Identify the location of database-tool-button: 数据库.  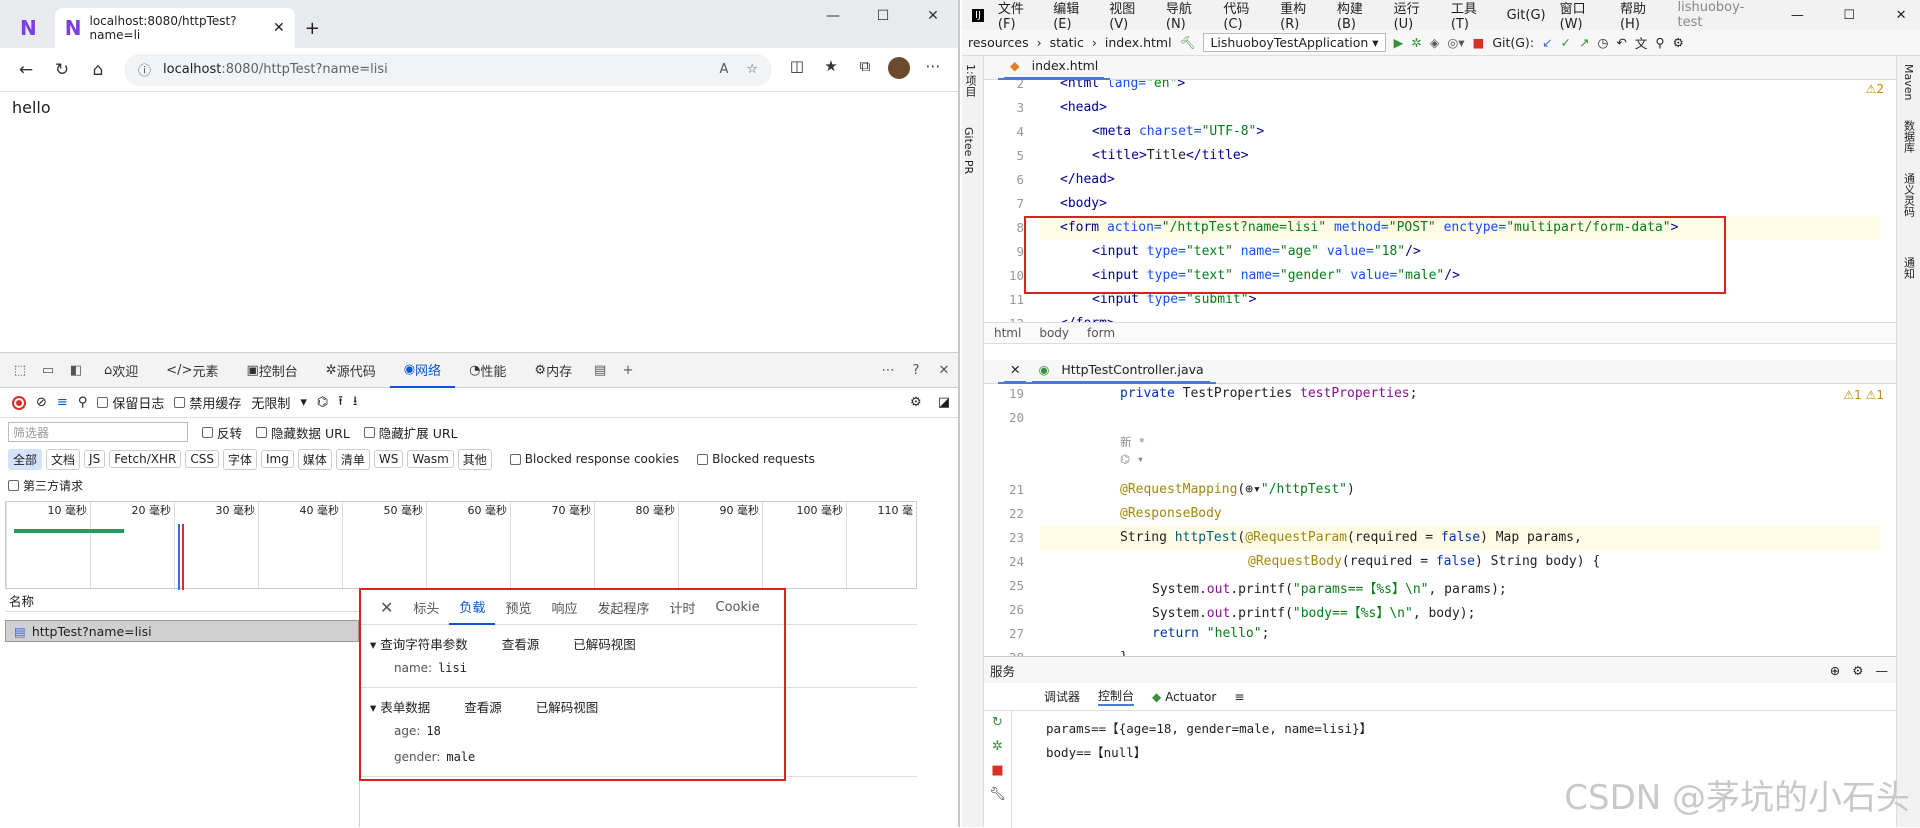
(1909, 136).